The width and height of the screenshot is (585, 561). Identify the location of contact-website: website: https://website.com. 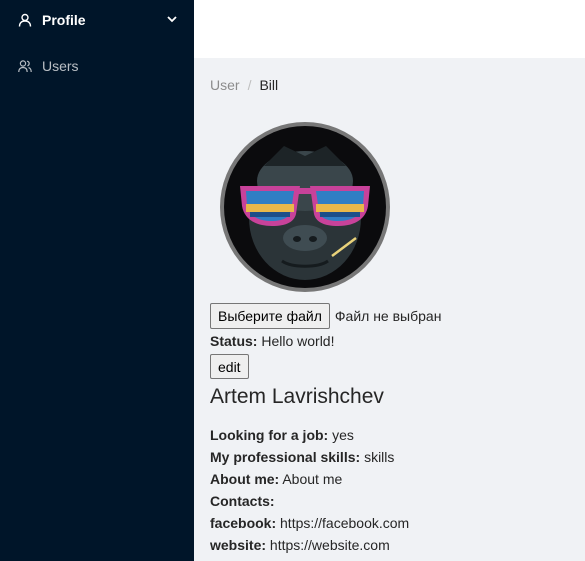
(300, 545).